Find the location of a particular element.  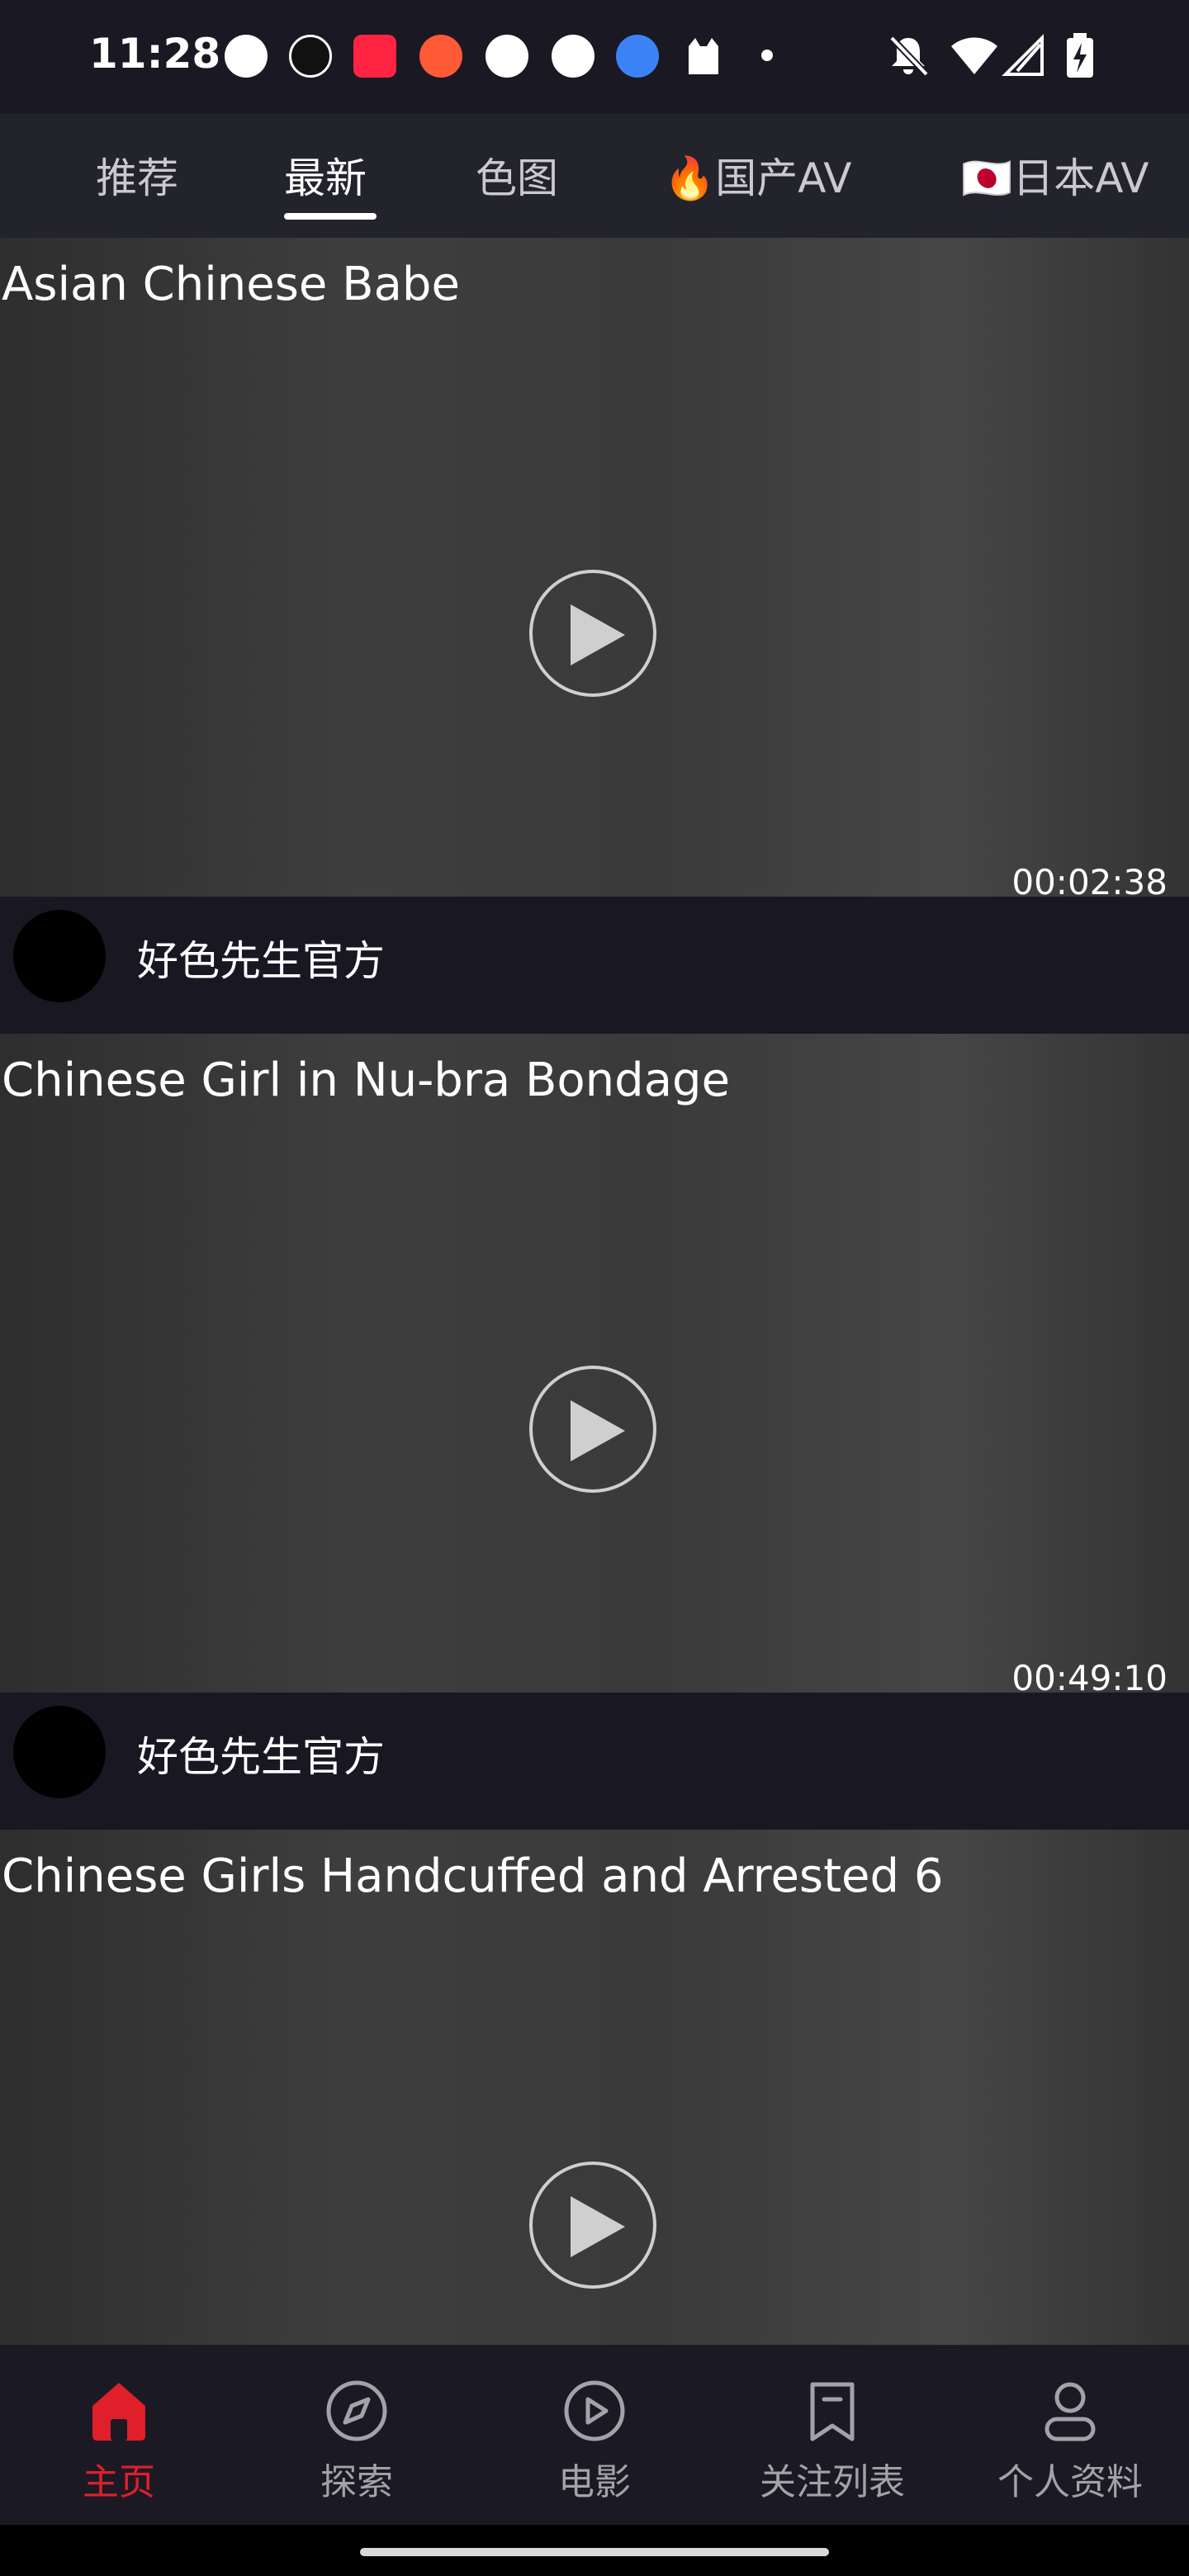

tab-latest: 最新 is located at coordinates (325, 175).